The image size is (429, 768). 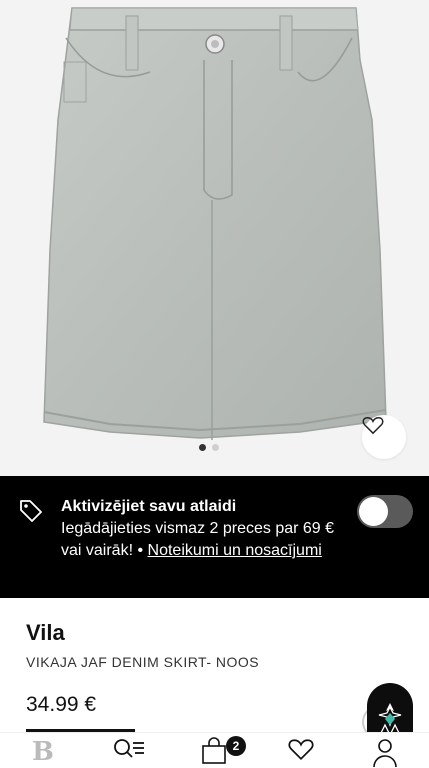 I want to click on carousel-dot-active, so click(x=202, y=447).